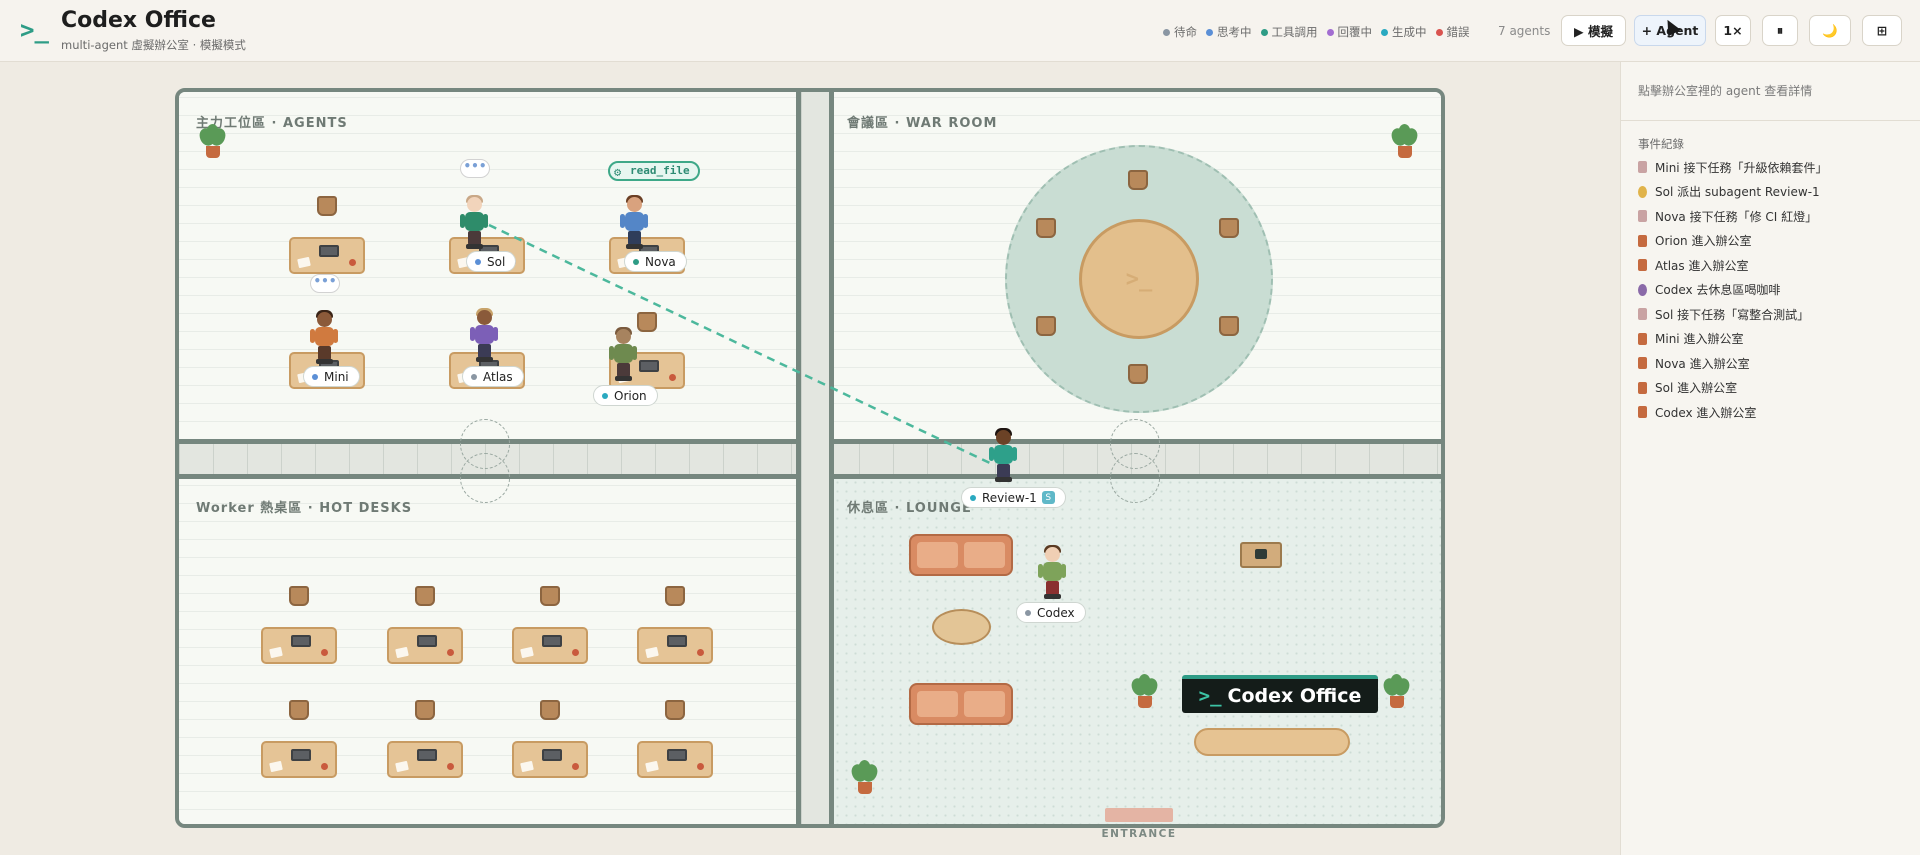  What do you see at coordinates (1139, 834) in the screenshot?
I see `entrance-label-outside: ENTRANCE` at bounding box center [1139, 834].